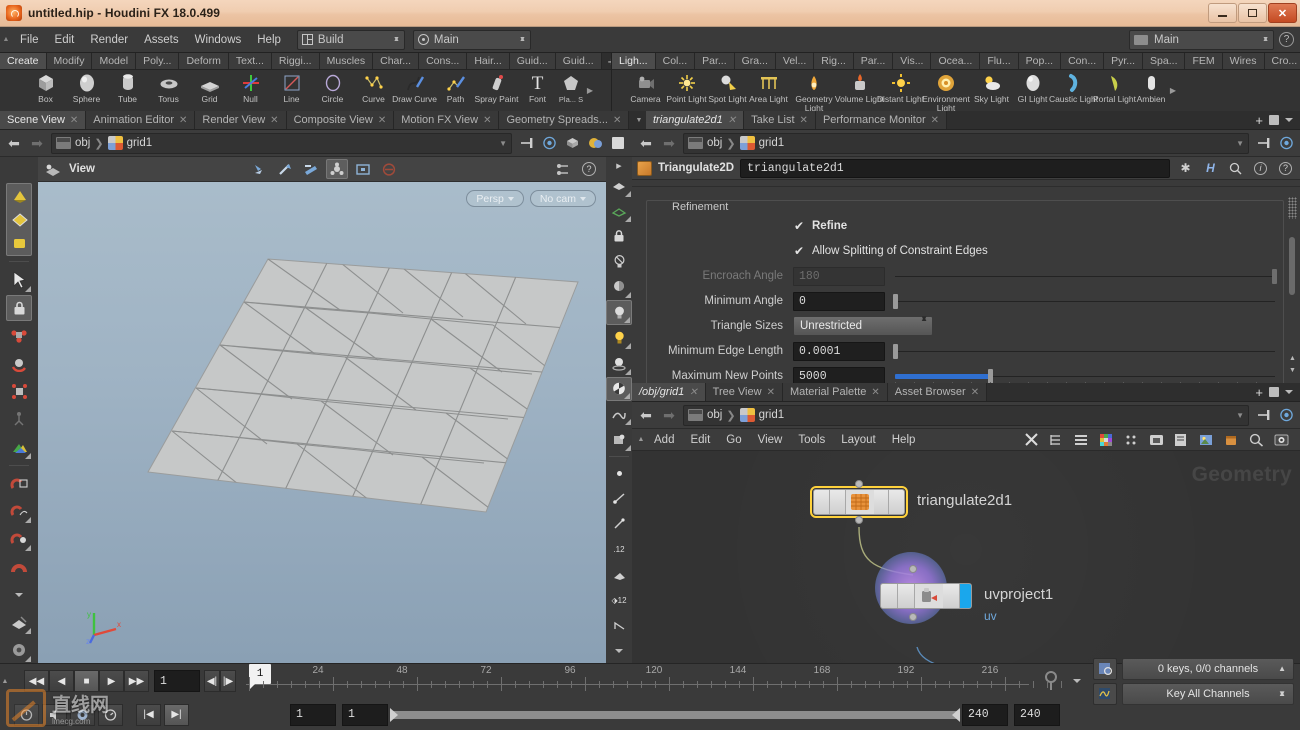 The height and width of the screenshot is (730, 1300). Describe the element at coordinates (1292, 358) in the screenshot. I see `scroll-up-icon: ▲` at that location.